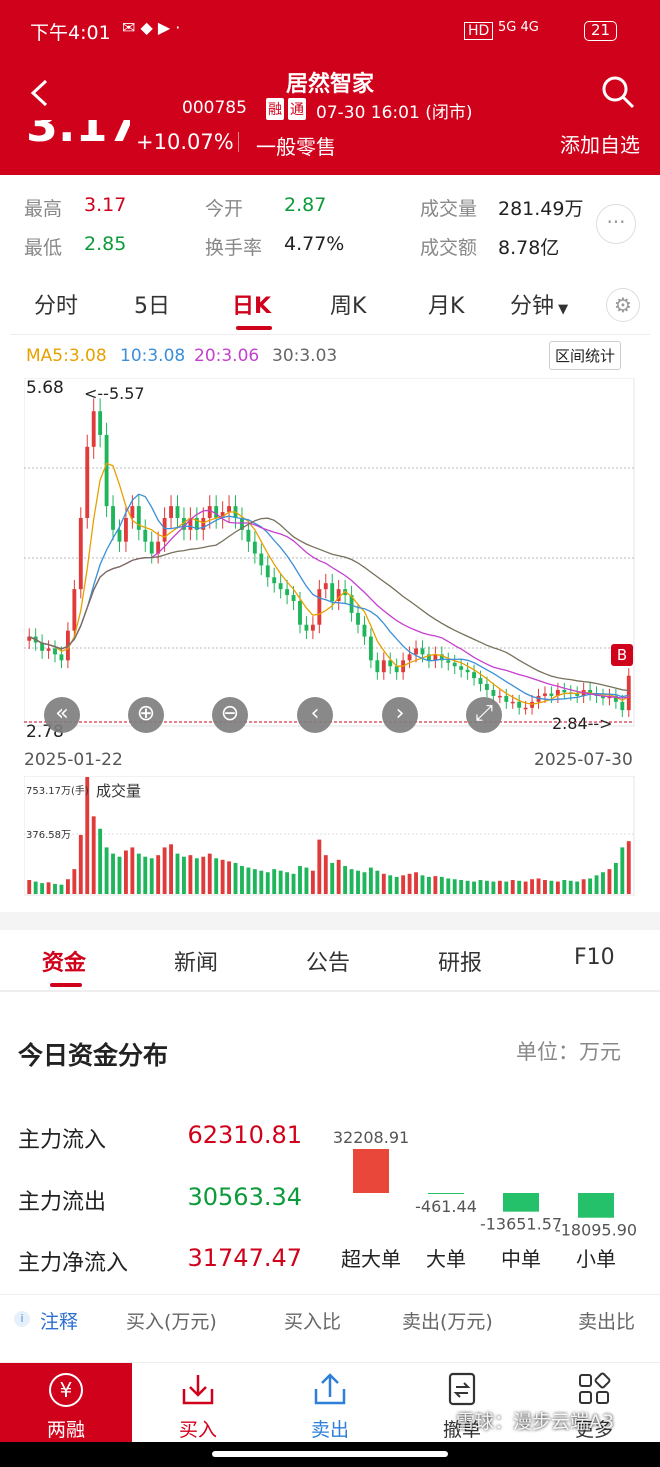 This screenshot has height=1467, width=660. What do you see at coordinates (330, 1403) in the screenshot?
I see `sell-button: 卖出` at bounding box center [330, 1403].